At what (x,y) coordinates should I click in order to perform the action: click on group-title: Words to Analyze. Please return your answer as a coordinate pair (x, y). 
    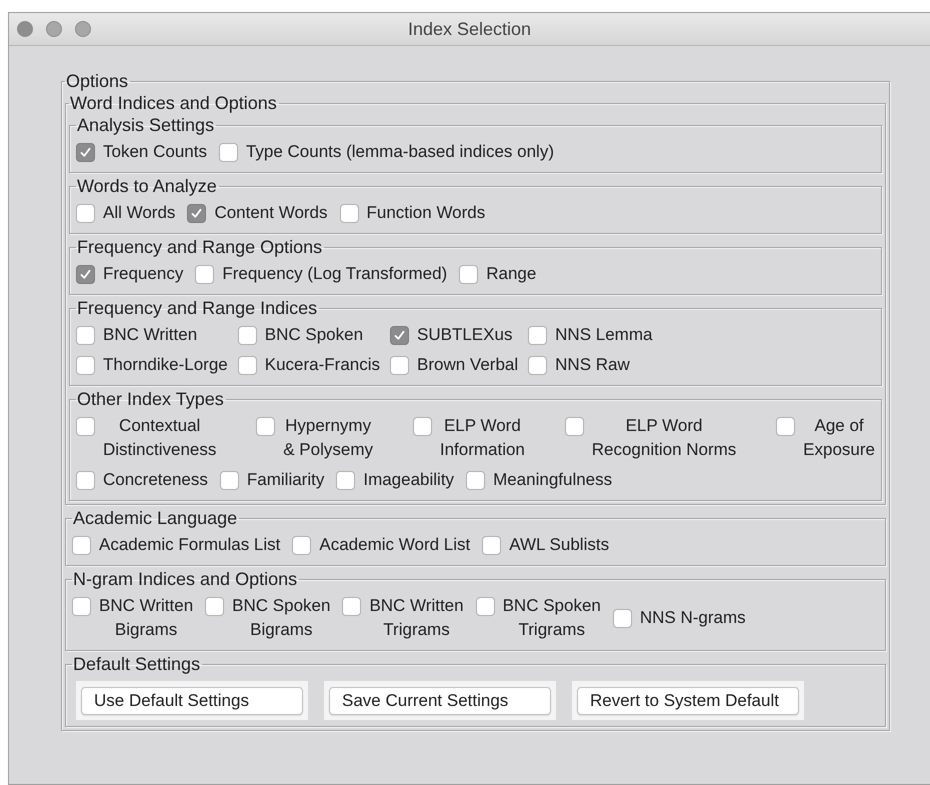
    Looking at the image, I should click on (147, 186).